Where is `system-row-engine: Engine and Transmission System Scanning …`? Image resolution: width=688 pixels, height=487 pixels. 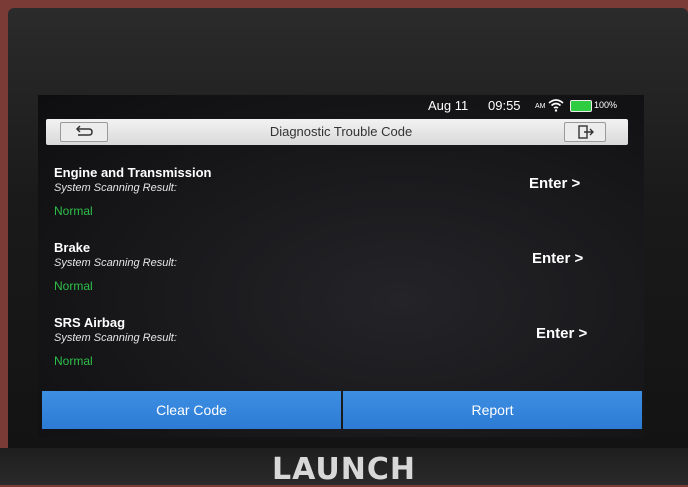
system-row-engine: Engine and Transmission System Scanning … is located at coordinates (334, 200).